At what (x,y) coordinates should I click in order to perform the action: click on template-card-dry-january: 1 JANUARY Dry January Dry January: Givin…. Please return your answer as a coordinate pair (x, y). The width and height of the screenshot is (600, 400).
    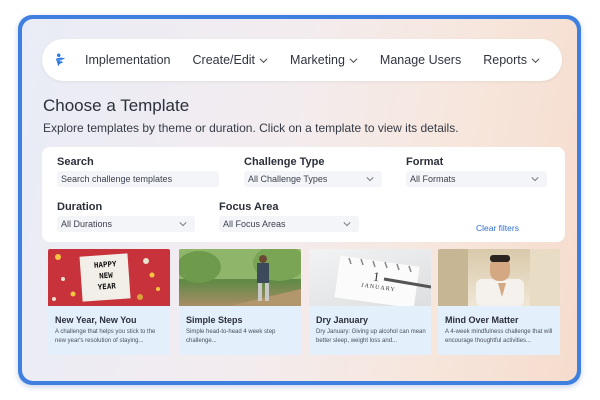
    Looking at the image, I should click on (370, 302).